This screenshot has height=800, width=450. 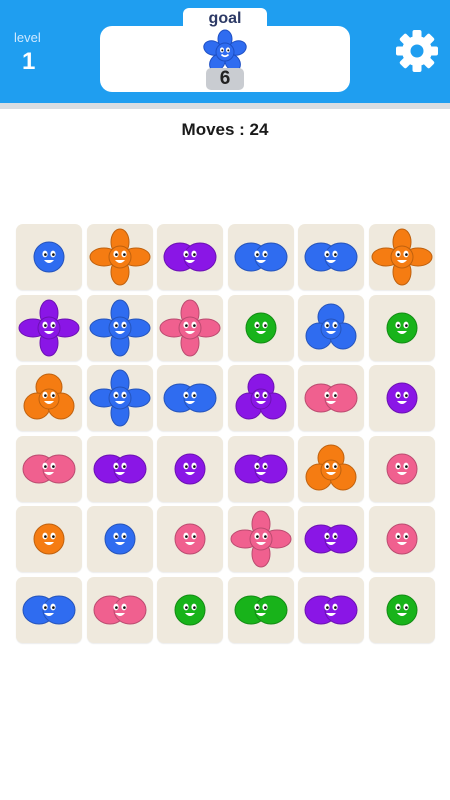 I want to click on tile-r6-c5, so click(x=331, y=609).